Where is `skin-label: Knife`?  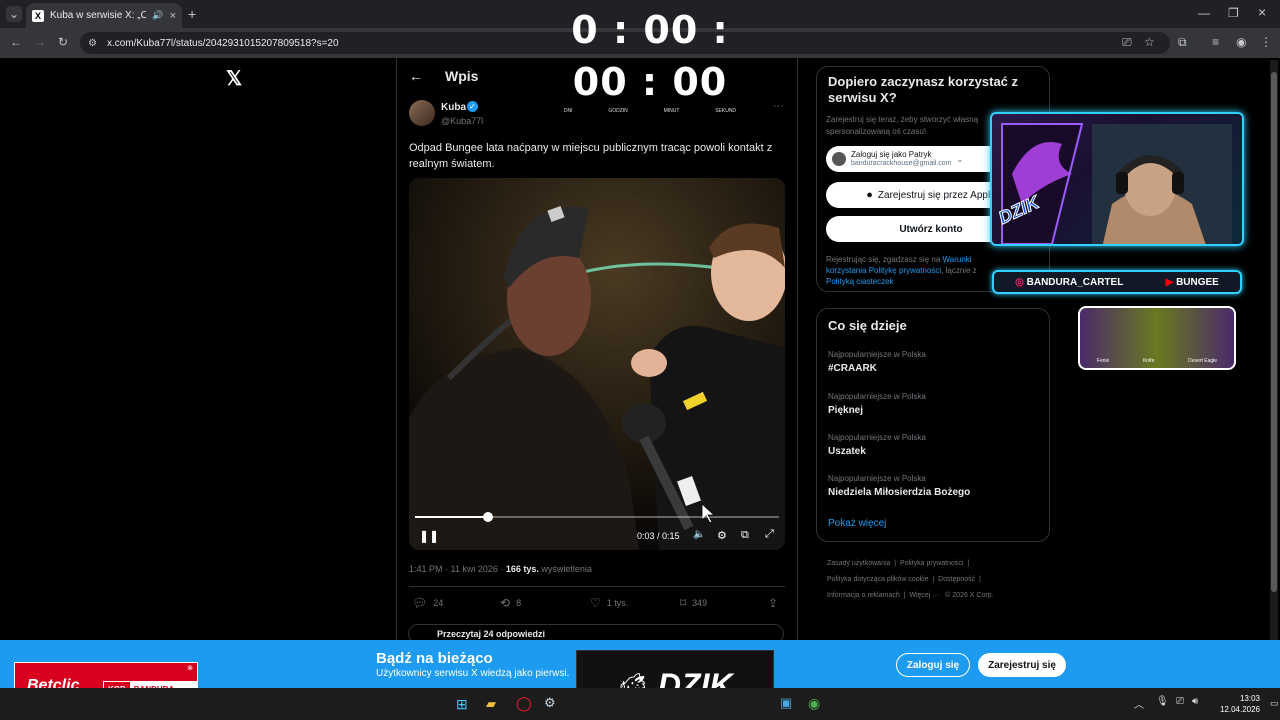 skin-label: Knife is located at coordinates (1148, 361).